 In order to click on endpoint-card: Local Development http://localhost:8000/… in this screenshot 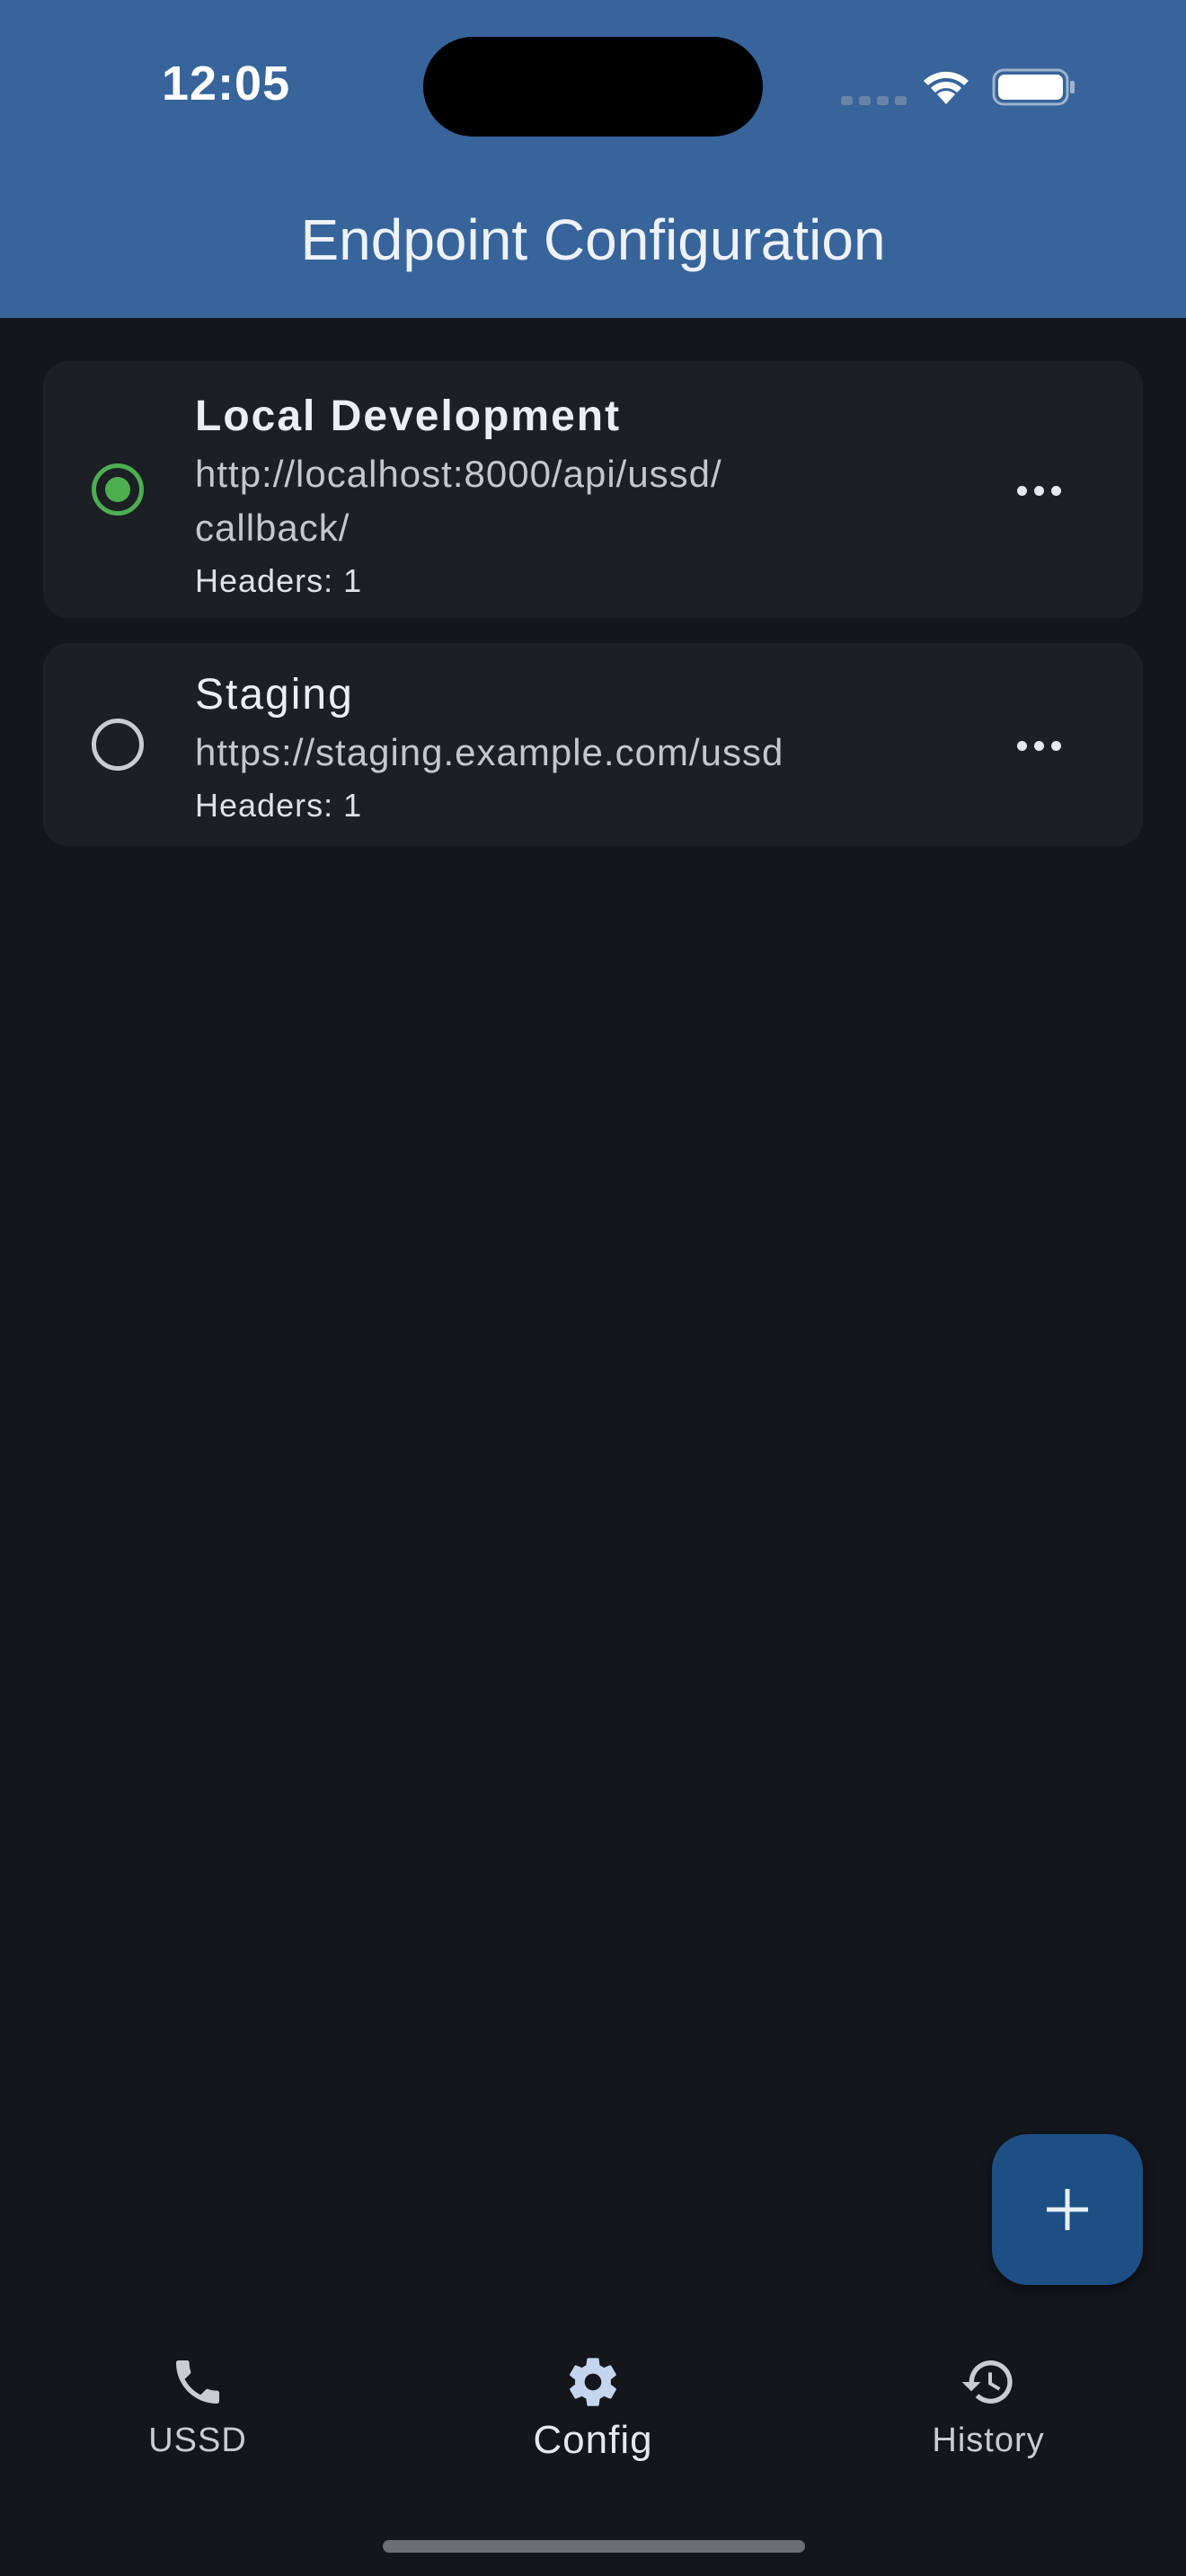, I will do `click(593, 489)`.